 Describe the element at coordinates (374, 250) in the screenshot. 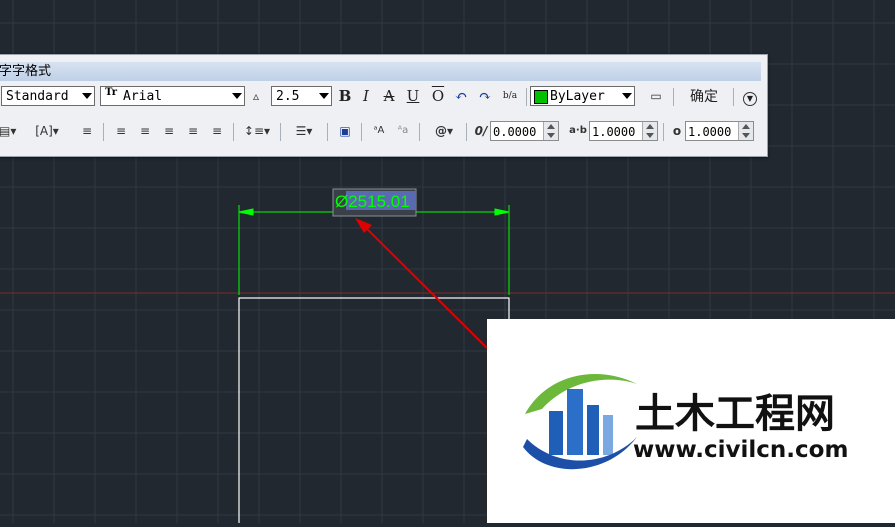

I see `dimension-line` at that location.